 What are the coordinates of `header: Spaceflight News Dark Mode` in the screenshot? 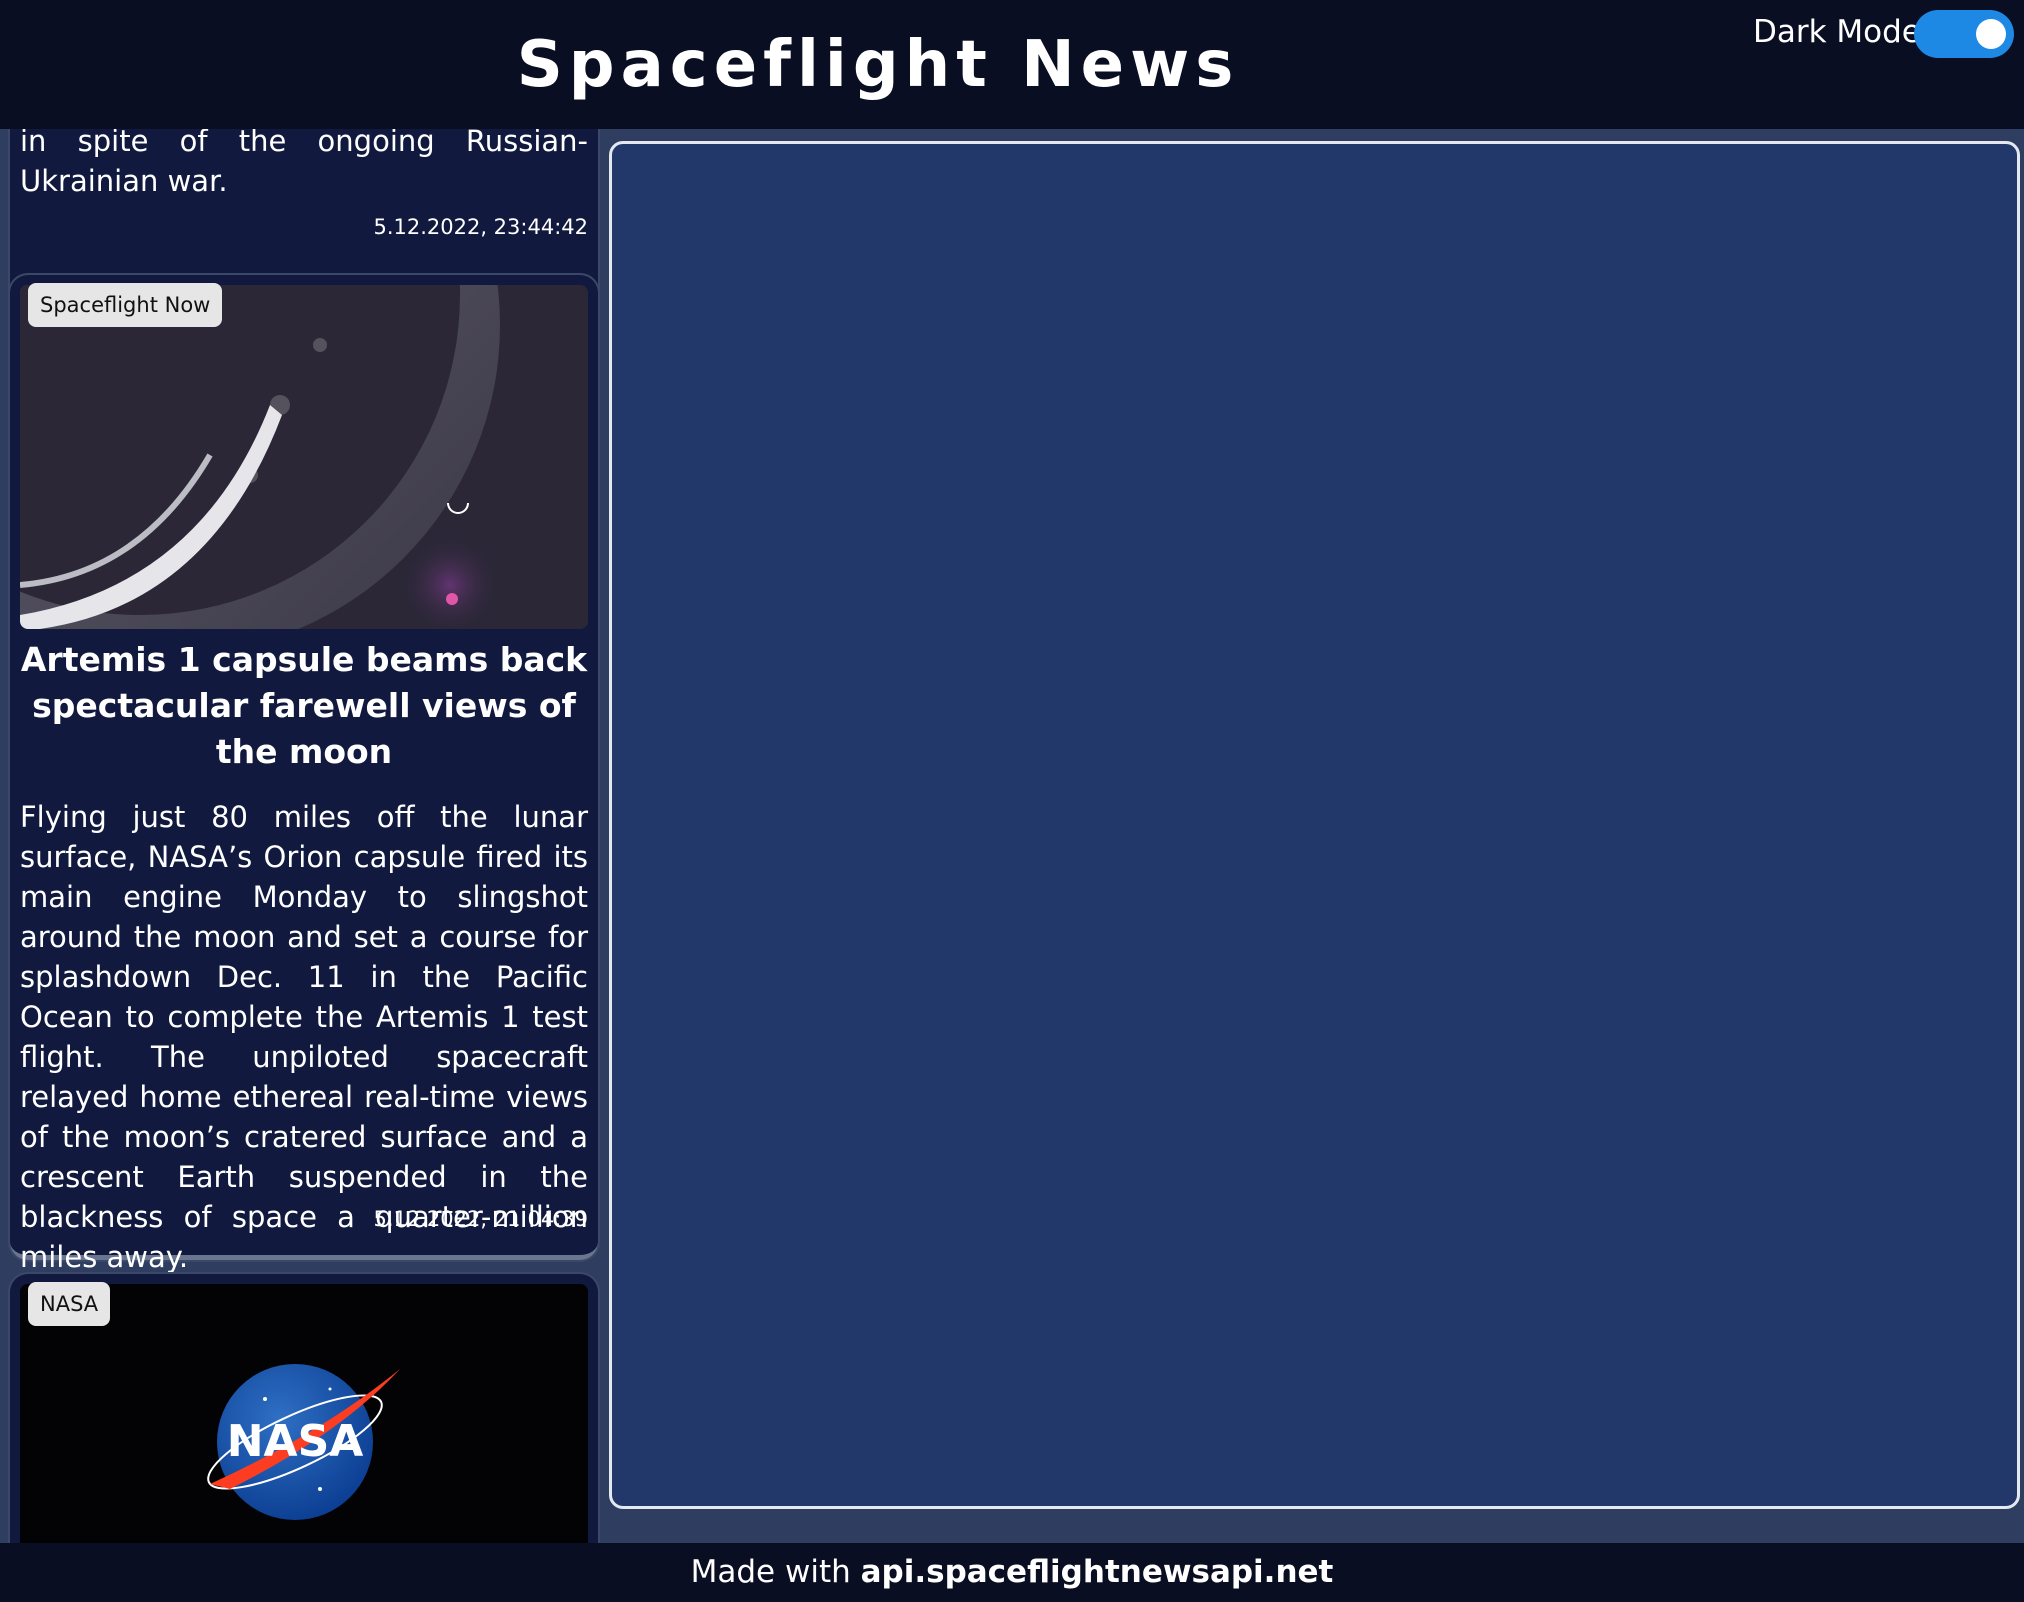 It's located at (1012, 64).